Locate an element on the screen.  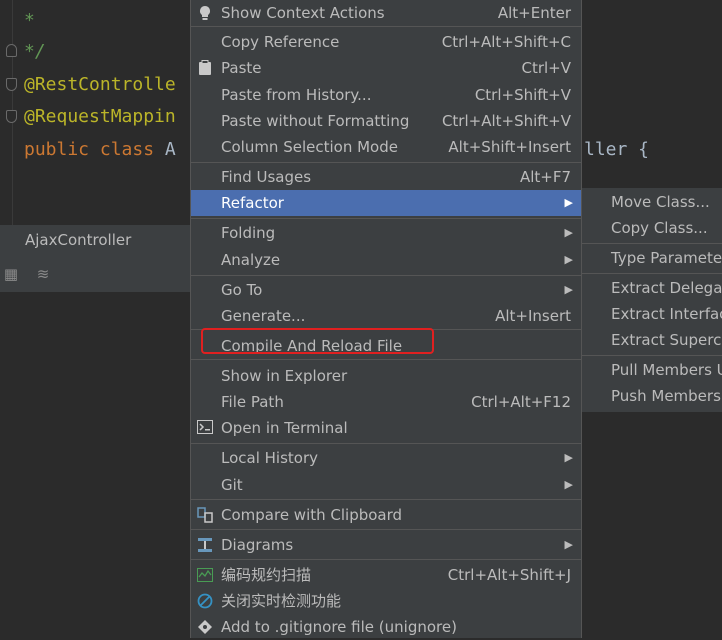
submenu-item-extract-interface: Extract Interfac is located at coordinates (652, 314).